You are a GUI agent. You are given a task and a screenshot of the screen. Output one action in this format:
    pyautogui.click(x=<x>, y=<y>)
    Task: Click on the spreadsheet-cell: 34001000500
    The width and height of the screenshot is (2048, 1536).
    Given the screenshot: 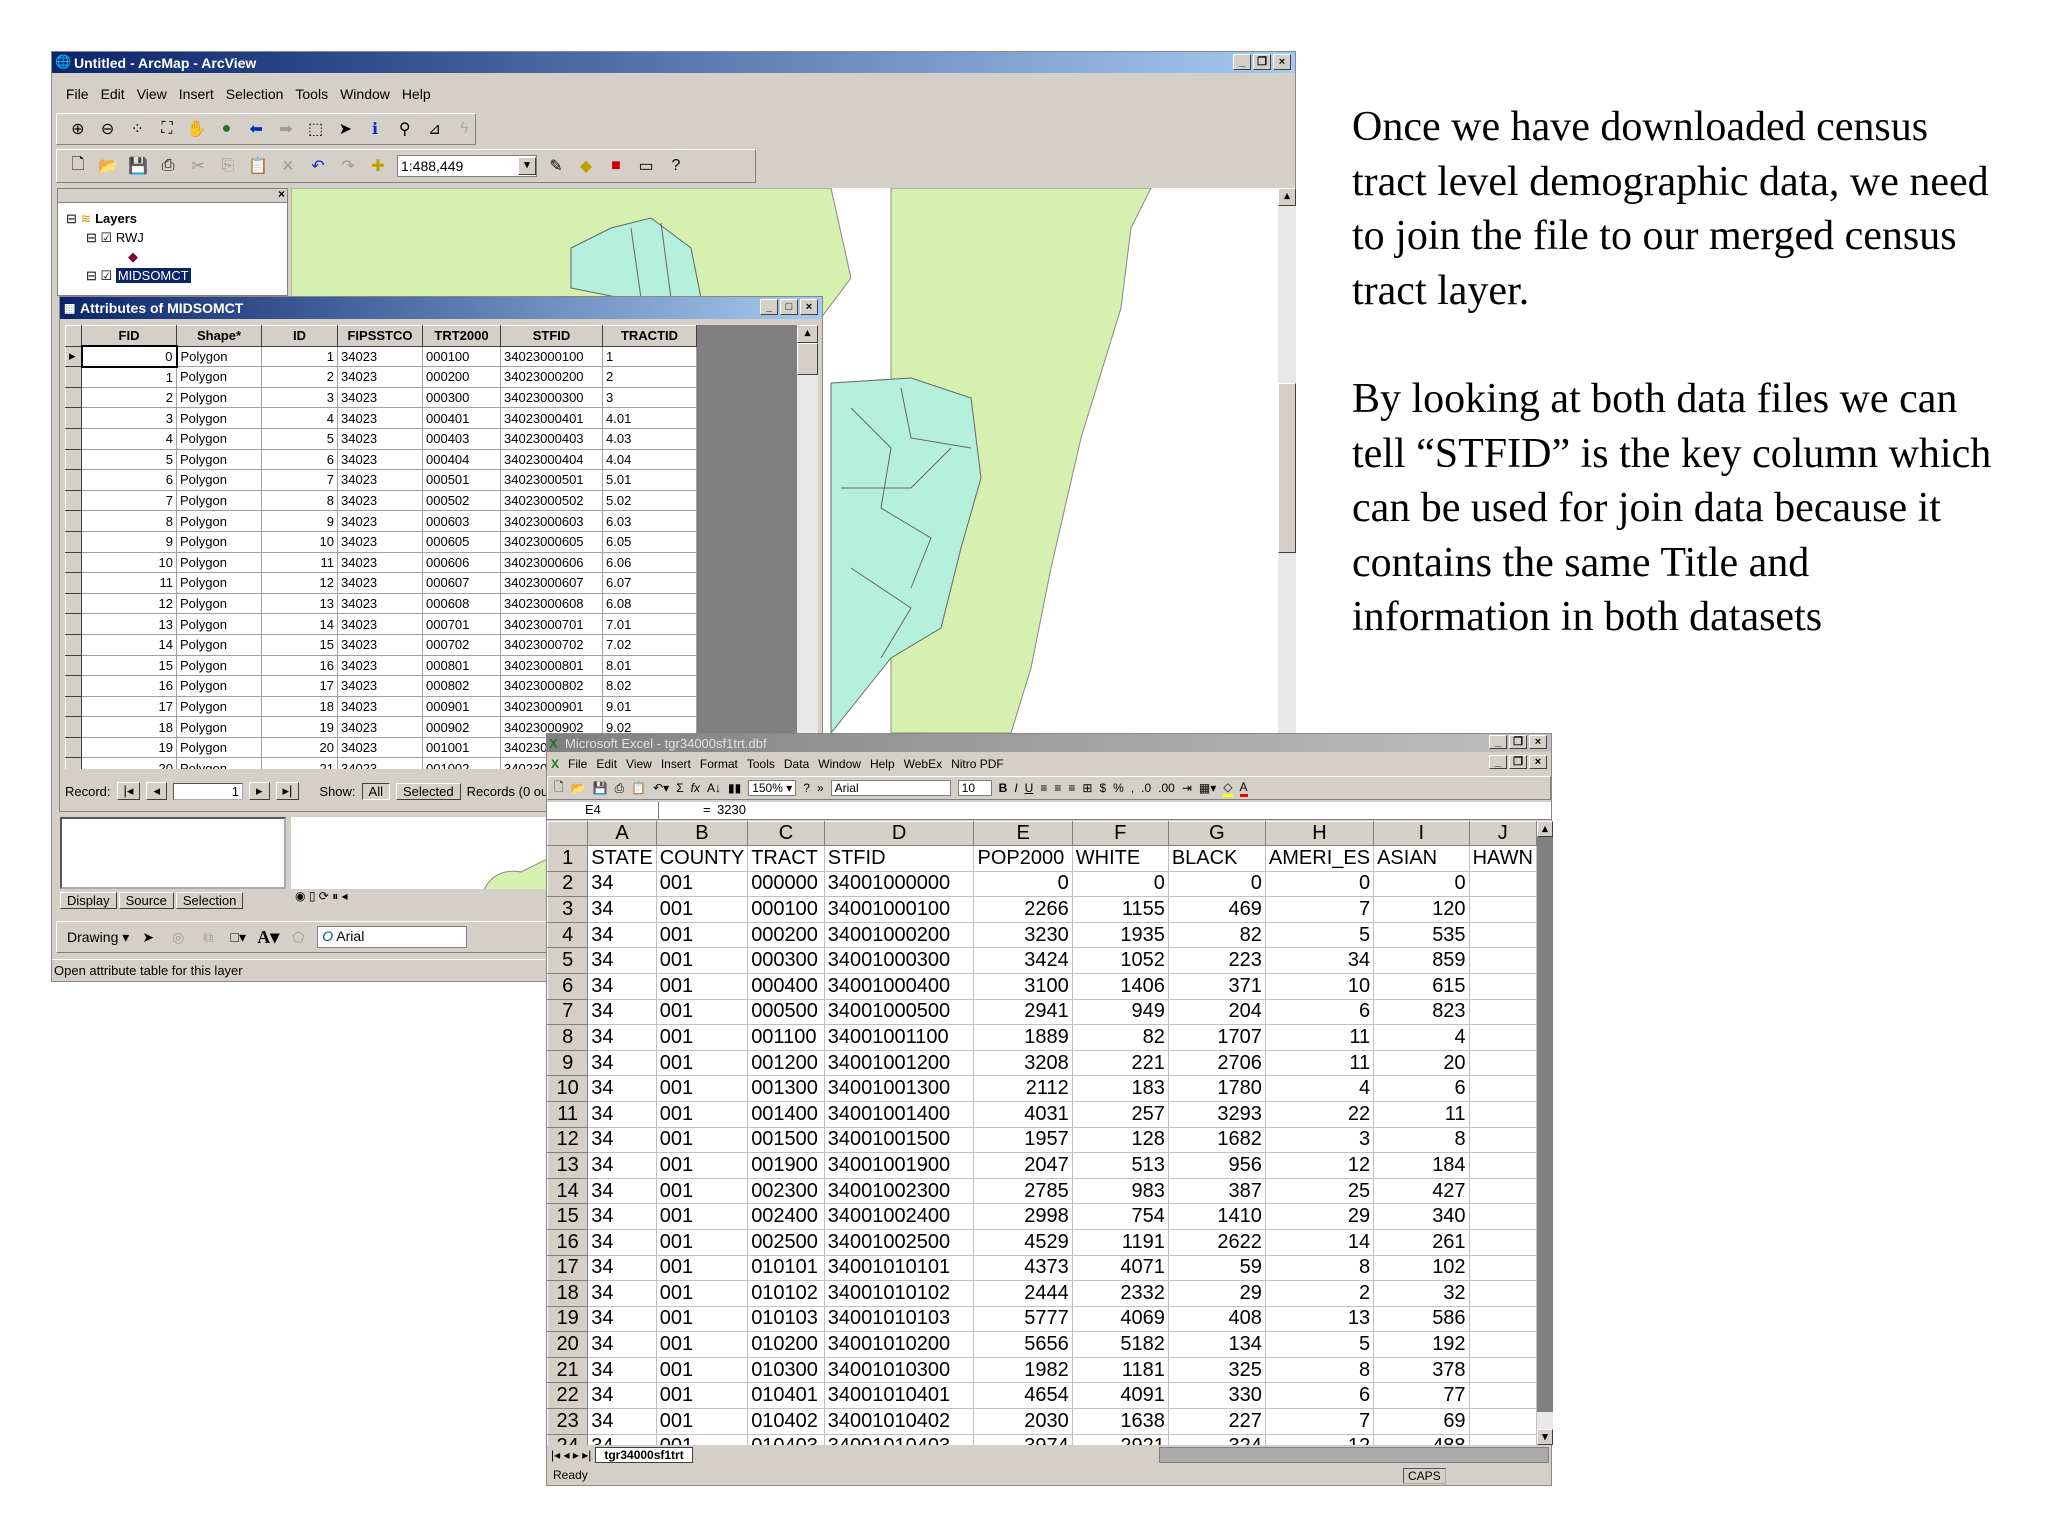 What is the action you would take?
    pyautogui.click(x=899, y=1012)
    